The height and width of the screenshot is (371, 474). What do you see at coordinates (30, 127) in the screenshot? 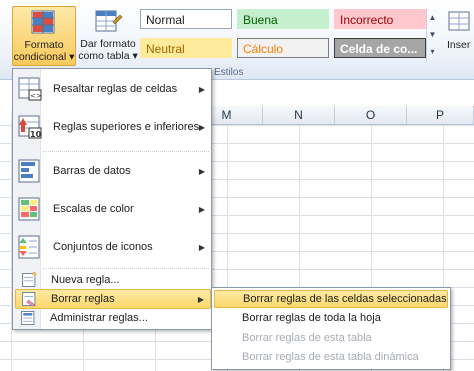
I see `top-bottom-rules-icon: 10` at bounding box center [30, 127].